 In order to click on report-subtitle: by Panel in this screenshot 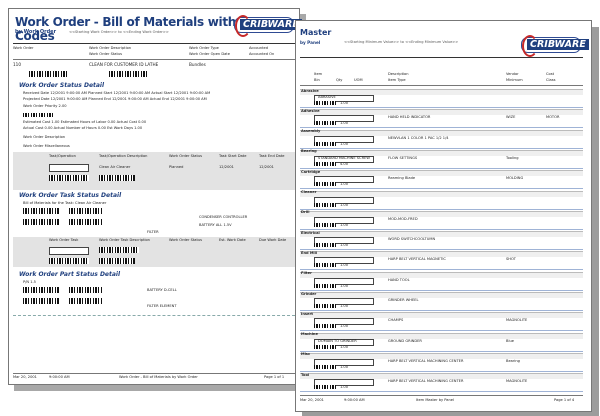, I will do `click(310, 42)`.